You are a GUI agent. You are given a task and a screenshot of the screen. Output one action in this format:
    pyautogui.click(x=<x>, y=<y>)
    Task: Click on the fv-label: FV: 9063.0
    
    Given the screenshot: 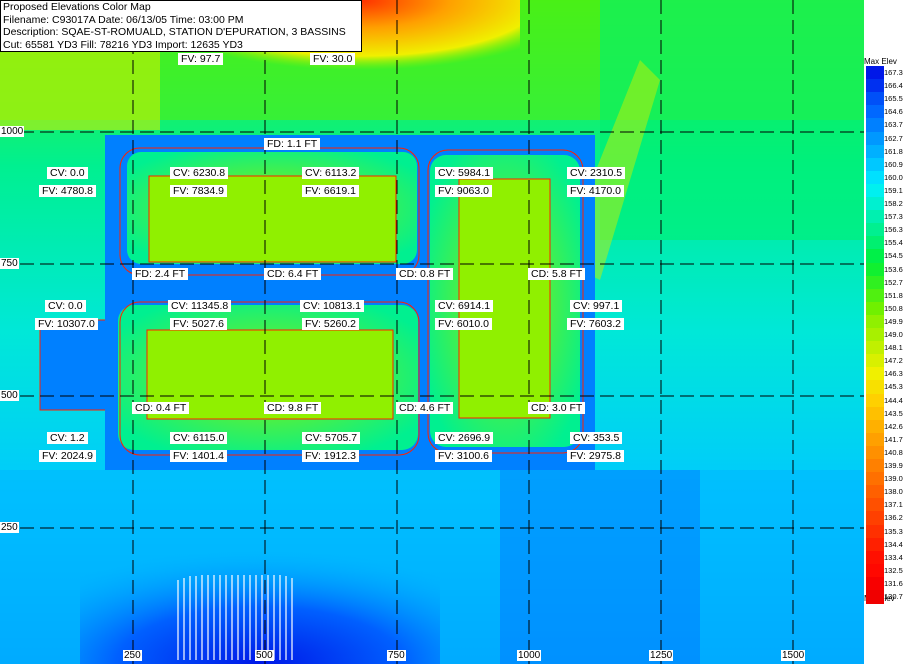 What is the action you would take?
    pyautogui.click(x=463, y=191)
    